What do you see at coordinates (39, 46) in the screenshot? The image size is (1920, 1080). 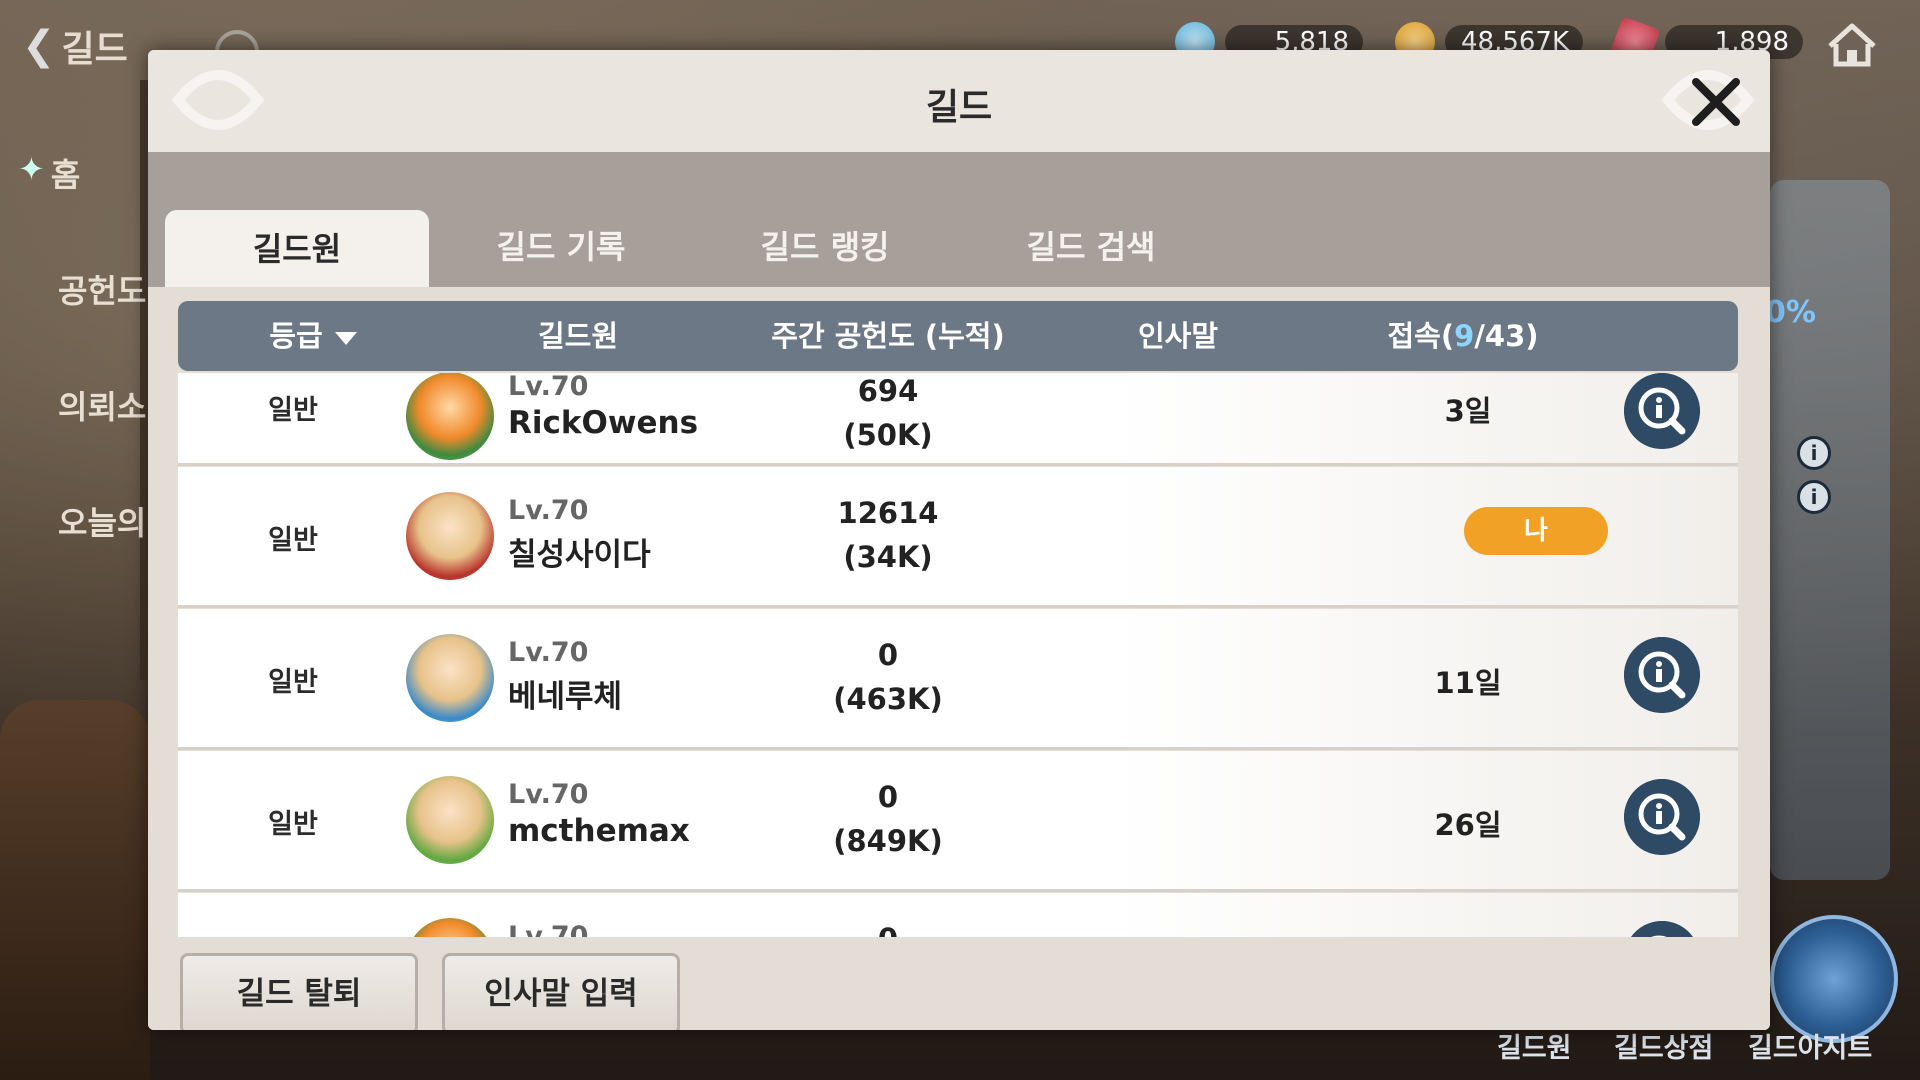 I see `chevron-left-icon: ❮` at bounding box center [39, 46].